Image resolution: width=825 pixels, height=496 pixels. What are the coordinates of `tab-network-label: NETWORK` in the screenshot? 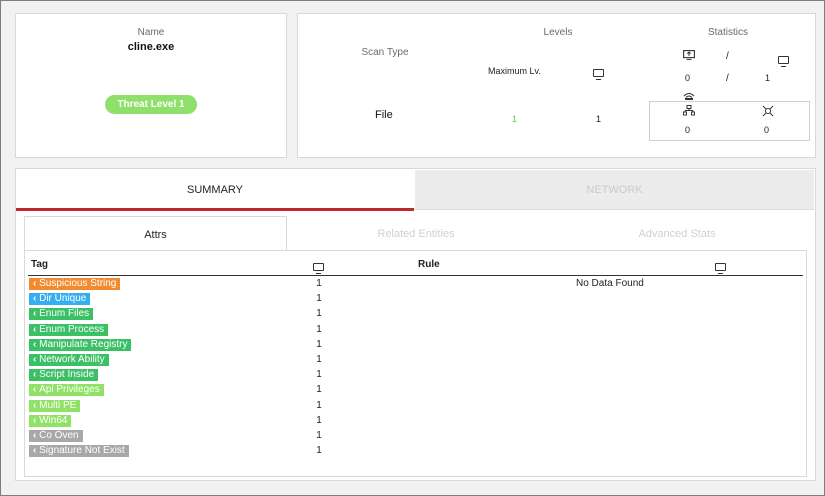 It's located at (614, 190).